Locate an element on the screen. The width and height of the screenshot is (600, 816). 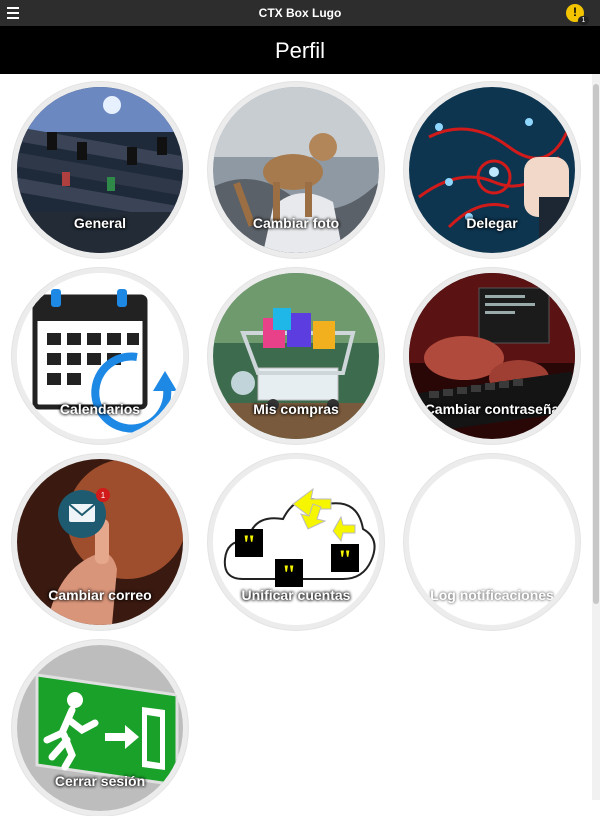
tile-label: Delegar is located at coordinates (492, 223).